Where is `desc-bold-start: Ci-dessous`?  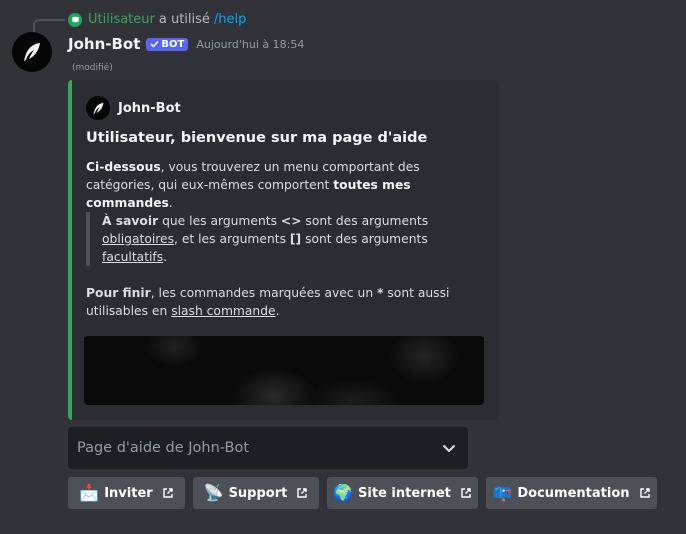 desc-bold-start: Ci-dessous is located at coordinates (123, 167).